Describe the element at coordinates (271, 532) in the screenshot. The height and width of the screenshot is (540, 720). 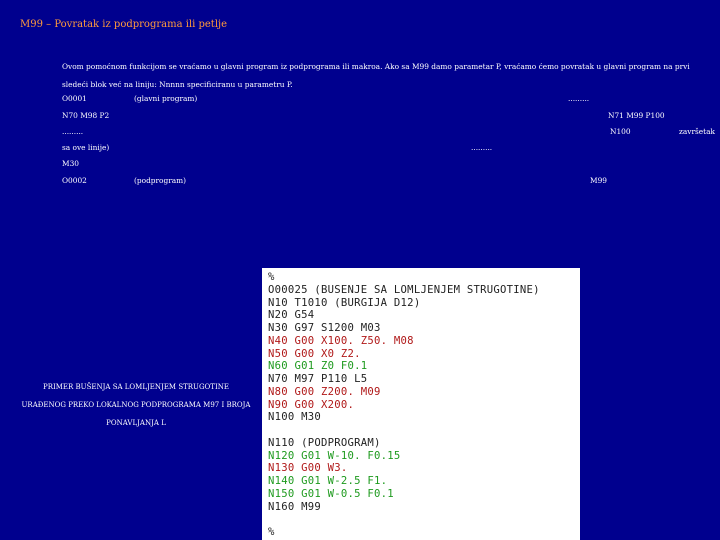
I see `code-line: %` at that location.